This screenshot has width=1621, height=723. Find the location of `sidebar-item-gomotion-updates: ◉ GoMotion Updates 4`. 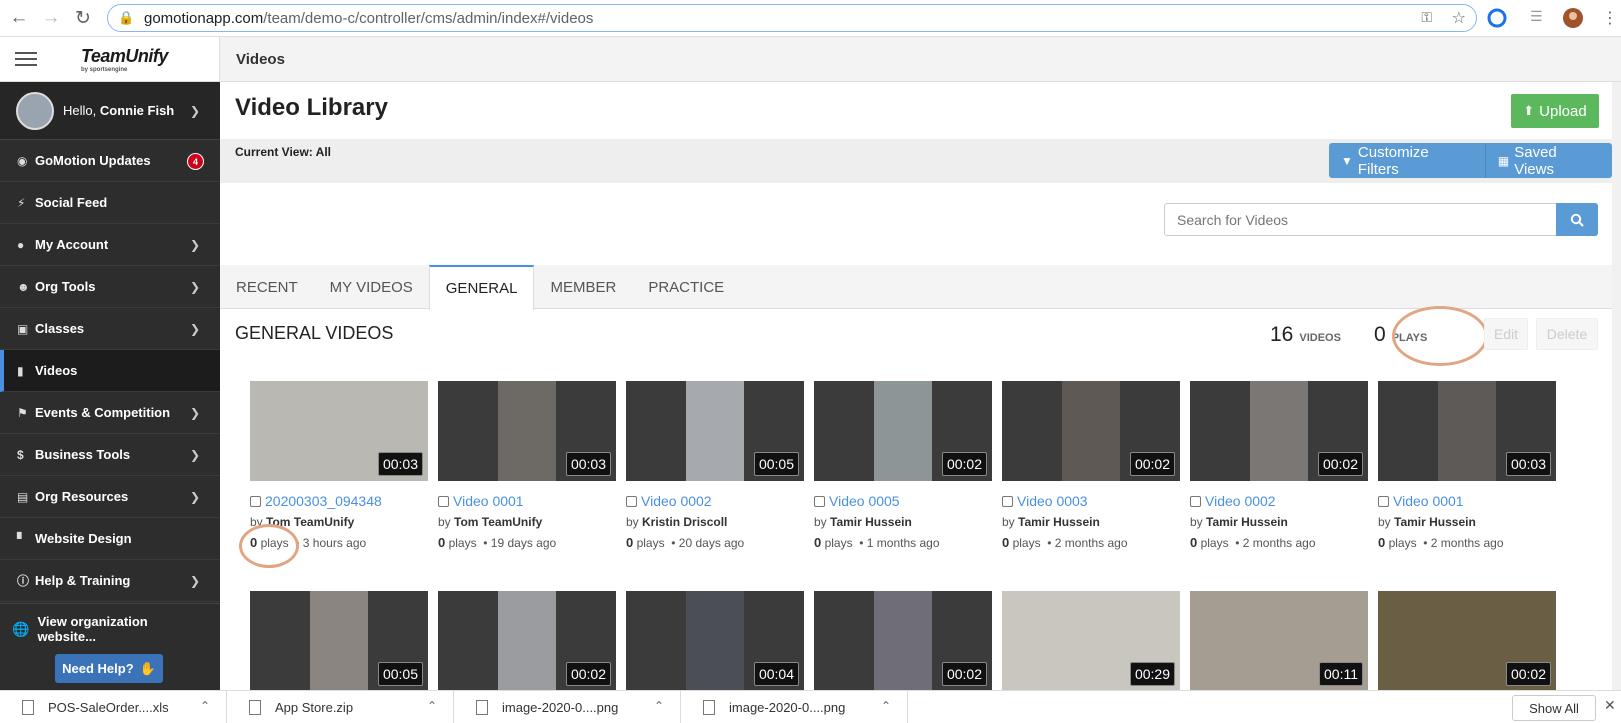

sidebar-item-gomotion-updates: ◉ GoMotion Updates 4 is located at coordinates (110, 161).